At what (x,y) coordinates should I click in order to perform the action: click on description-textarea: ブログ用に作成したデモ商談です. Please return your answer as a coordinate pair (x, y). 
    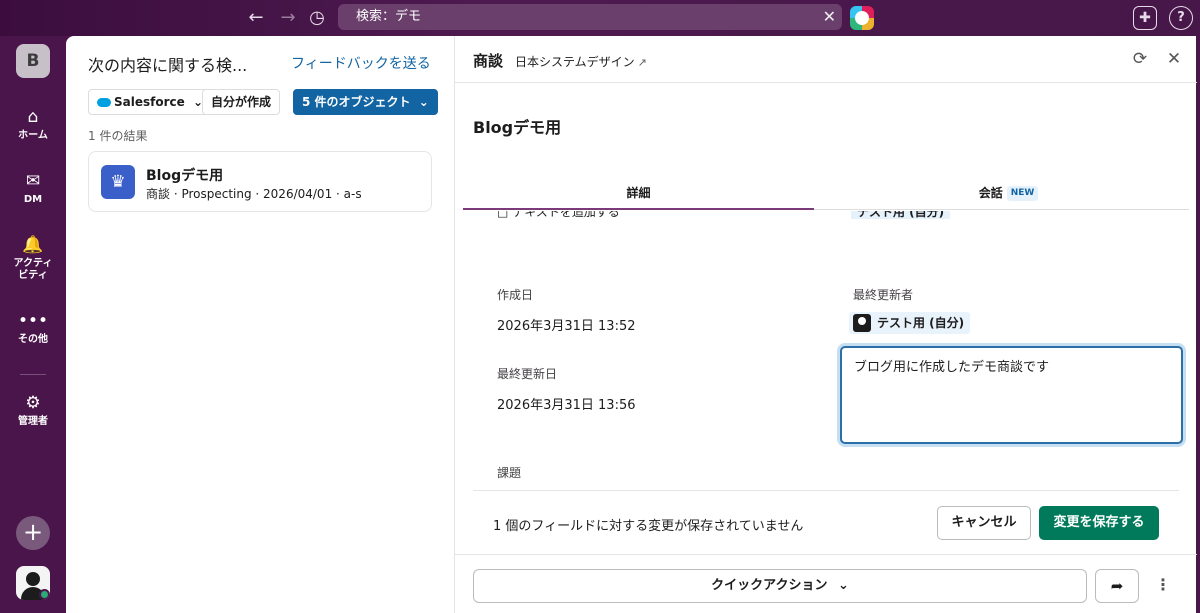
    Looking at the image, I should click on (1011, 395).